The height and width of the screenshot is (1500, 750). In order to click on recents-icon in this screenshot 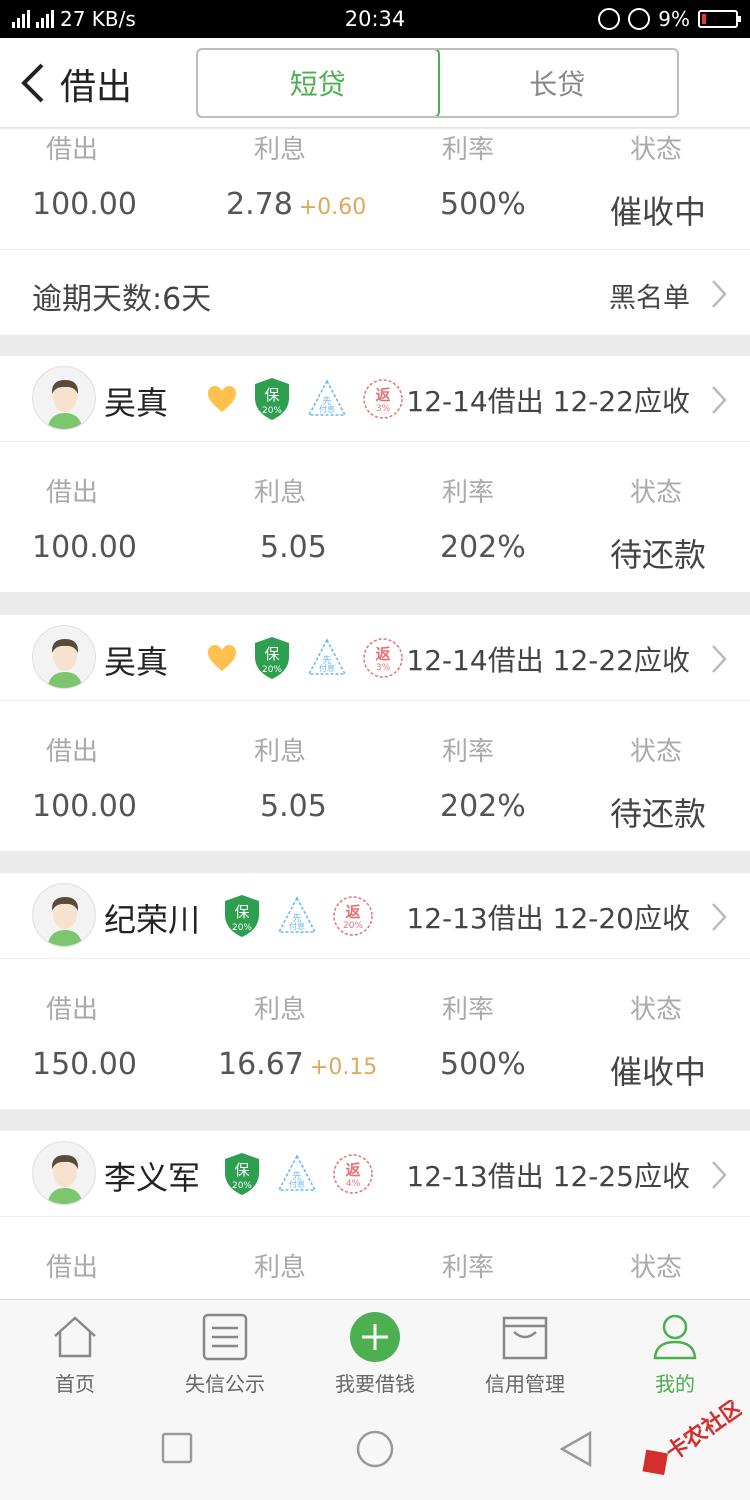, I will do `click(177, 1448)`.